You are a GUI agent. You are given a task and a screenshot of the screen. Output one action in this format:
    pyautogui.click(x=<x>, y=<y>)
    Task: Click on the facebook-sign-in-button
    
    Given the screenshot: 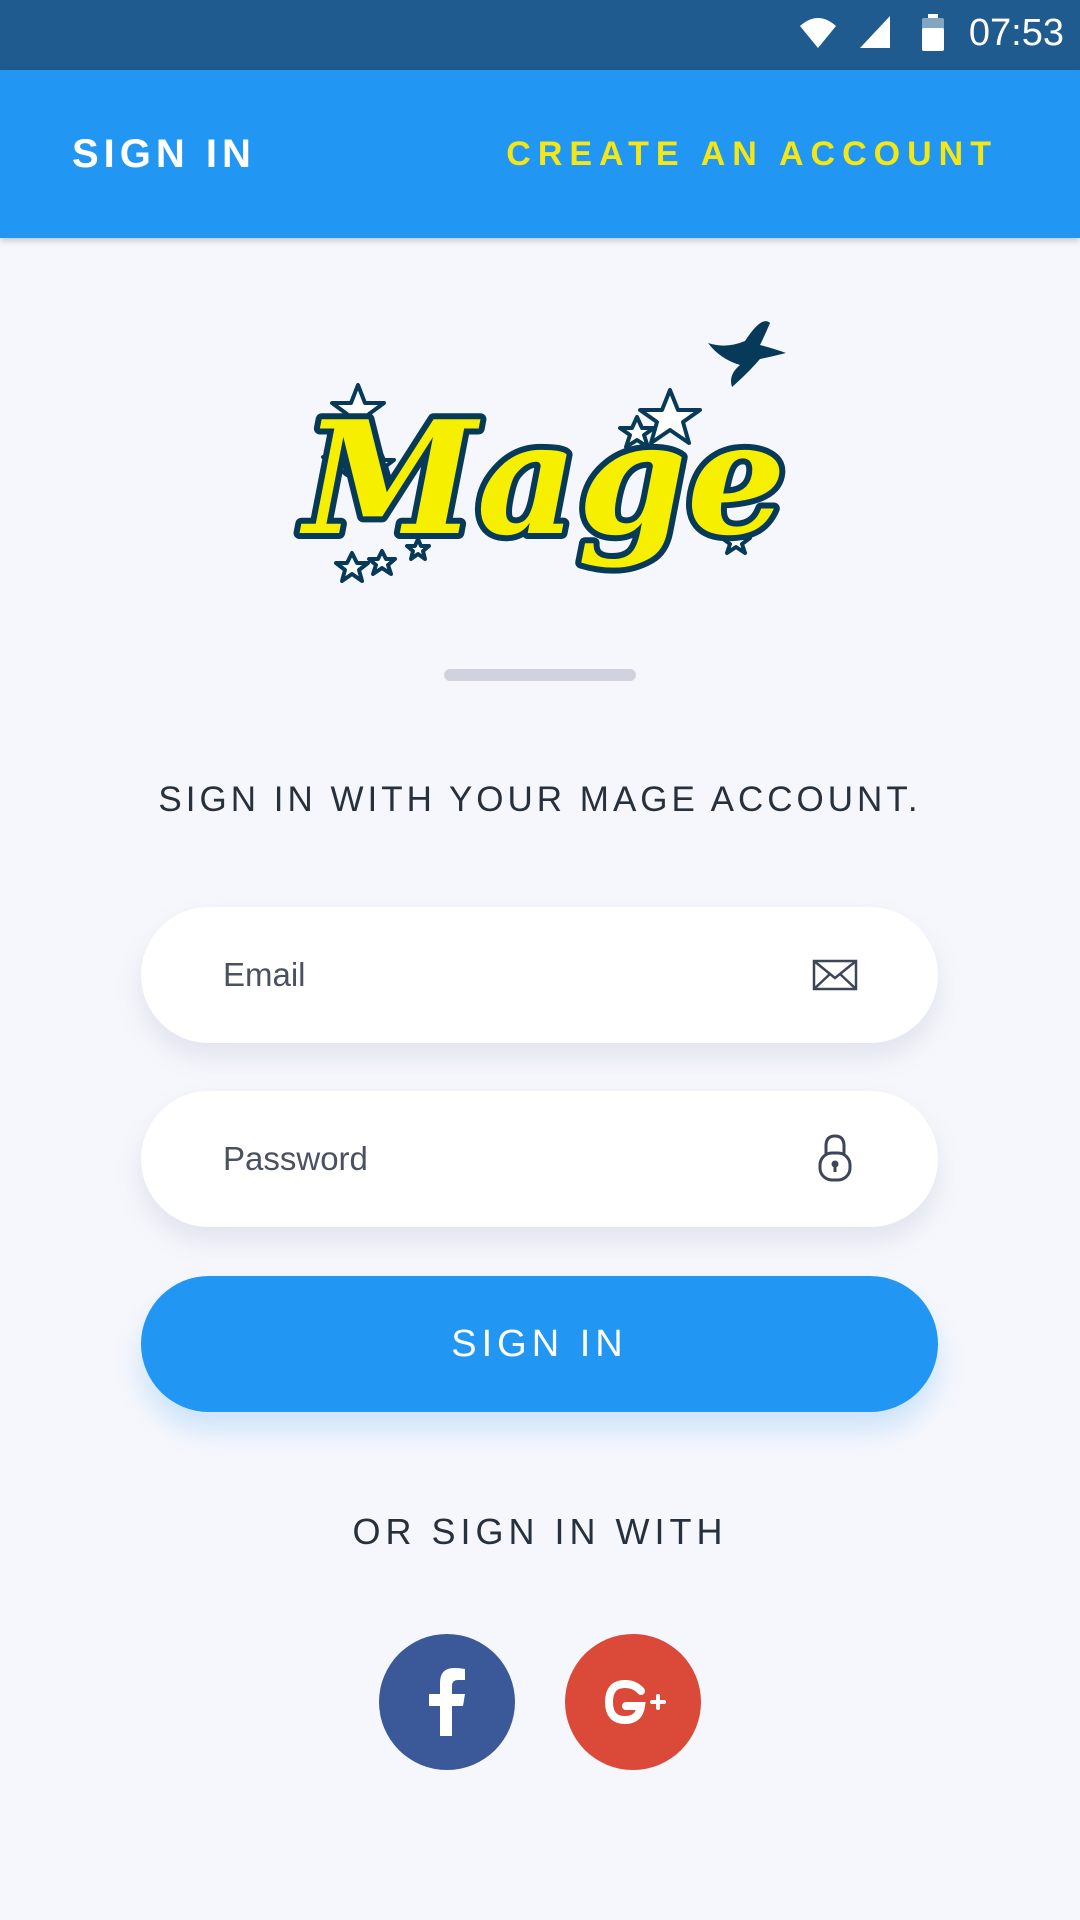 What is the action you would take?
    pyautogui.click(x=447, y=1702)
    